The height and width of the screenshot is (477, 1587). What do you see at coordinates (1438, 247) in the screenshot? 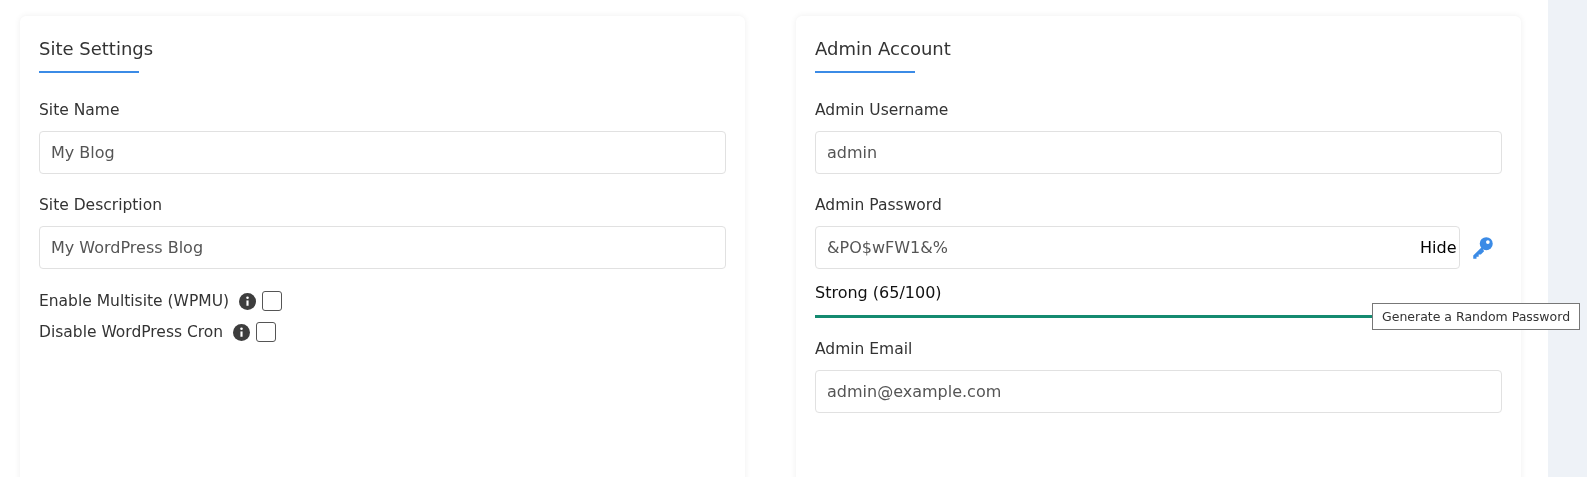
I see `hide-button: Hide` at bounding box center [1438, 247].